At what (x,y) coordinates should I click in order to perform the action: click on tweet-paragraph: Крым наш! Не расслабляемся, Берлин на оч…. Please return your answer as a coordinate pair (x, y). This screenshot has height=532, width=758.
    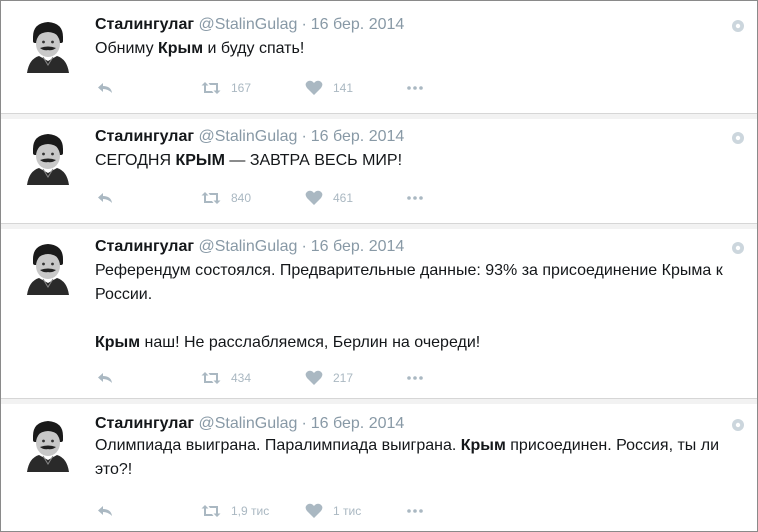
    Looking at the image, I should click on (415, 343).